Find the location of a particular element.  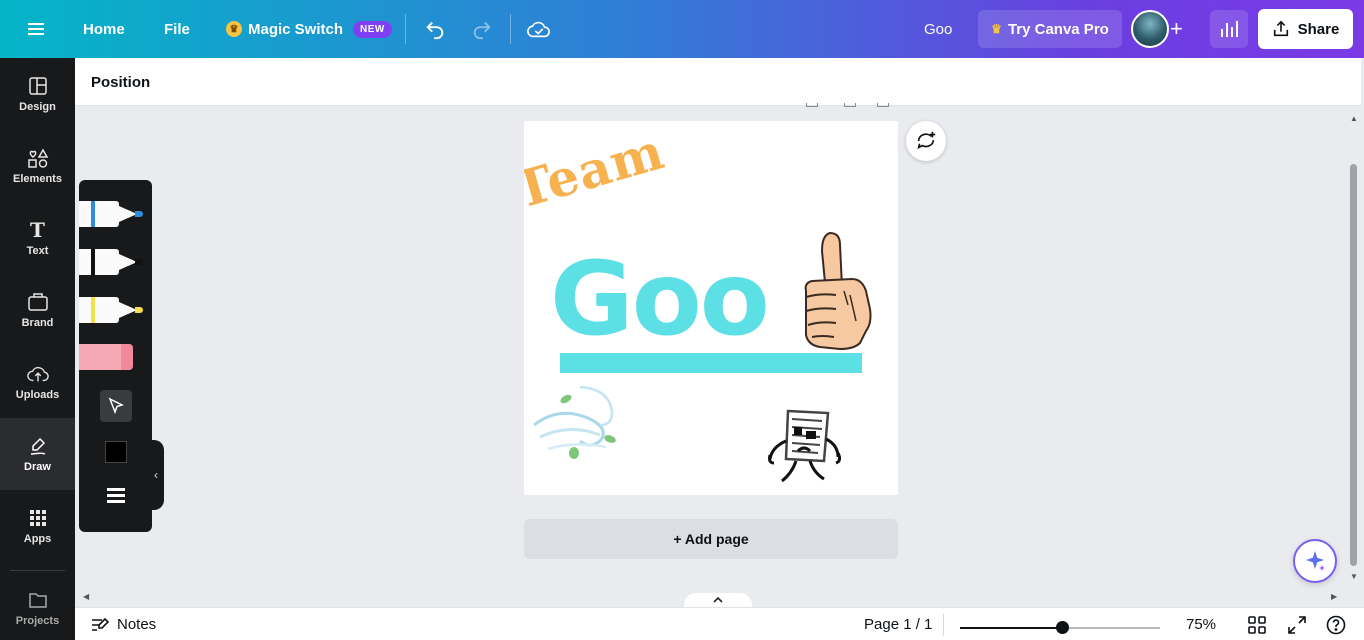

share-button: Share is located at coordinates (1305, 29).